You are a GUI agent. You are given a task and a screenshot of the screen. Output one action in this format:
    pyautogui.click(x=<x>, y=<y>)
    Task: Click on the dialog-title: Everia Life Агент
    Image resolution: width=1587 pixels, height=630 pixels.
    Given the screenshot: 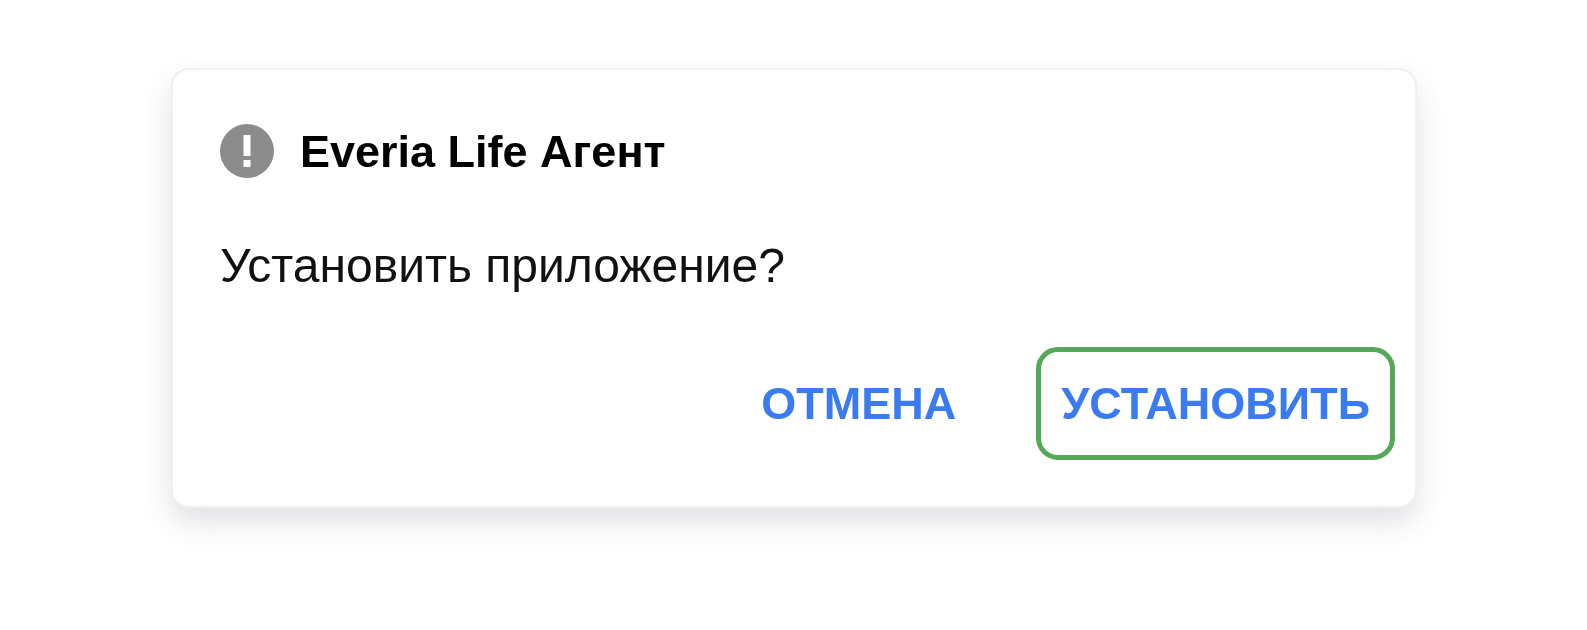 What is the action you would take?
    pyautogui.click(x=483, y=151)
    